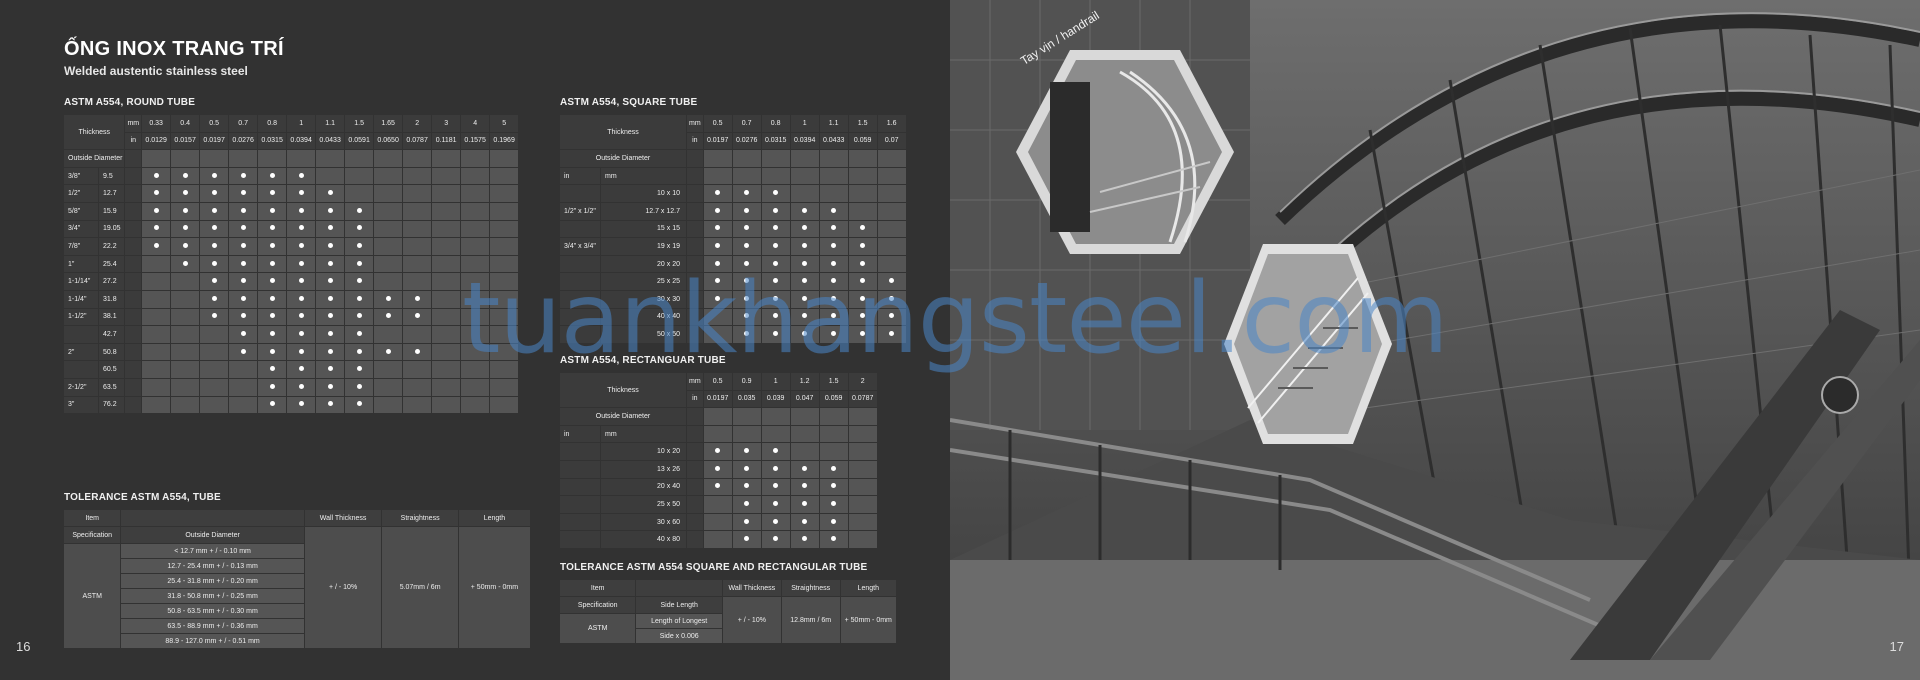 The width and height of the screenshot is (1920, 680). What do you see at coordinates (446, 141) in the screenshot?
I see `thickness-in-value: 0.1181` at bounding box center [446, 141].